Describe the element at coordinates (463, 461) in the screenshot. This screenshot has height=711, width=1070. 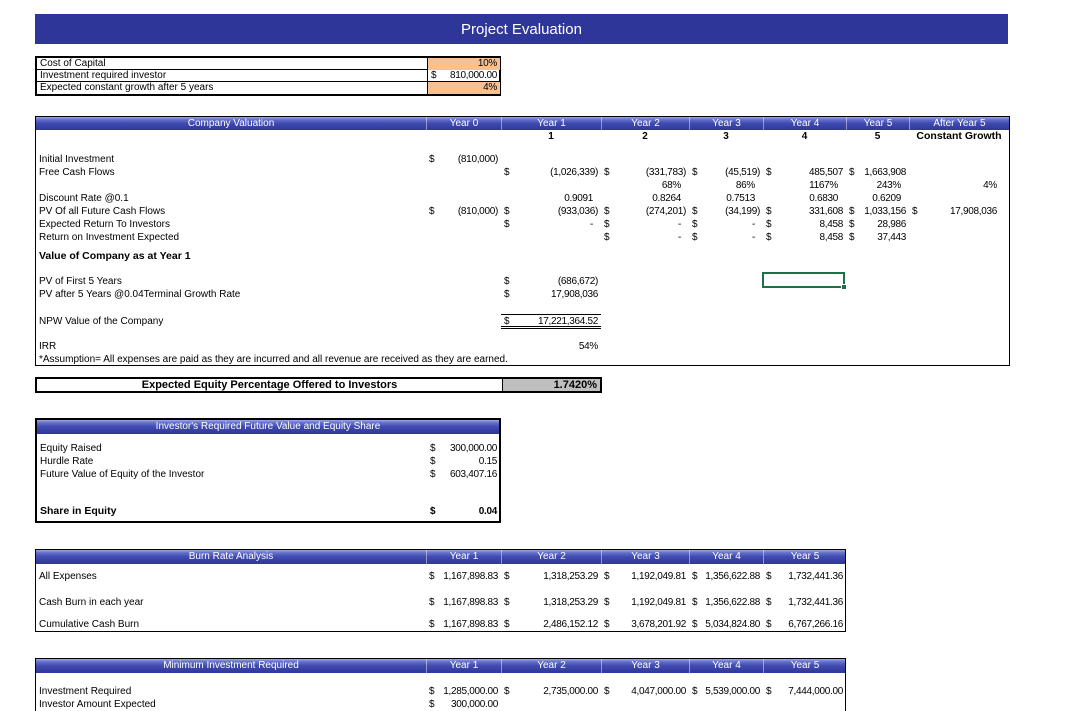
I see `cell: $0.15` at that location.